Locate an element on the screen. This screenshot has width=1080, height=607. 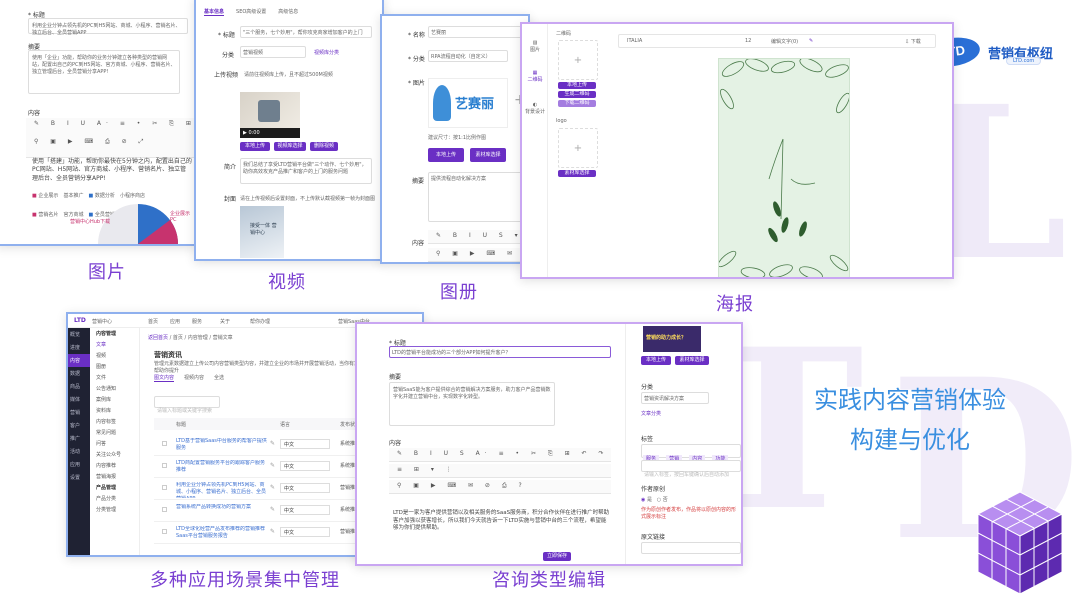
tab-seo: SEO高级设置 is located at coordinates (251, 12).